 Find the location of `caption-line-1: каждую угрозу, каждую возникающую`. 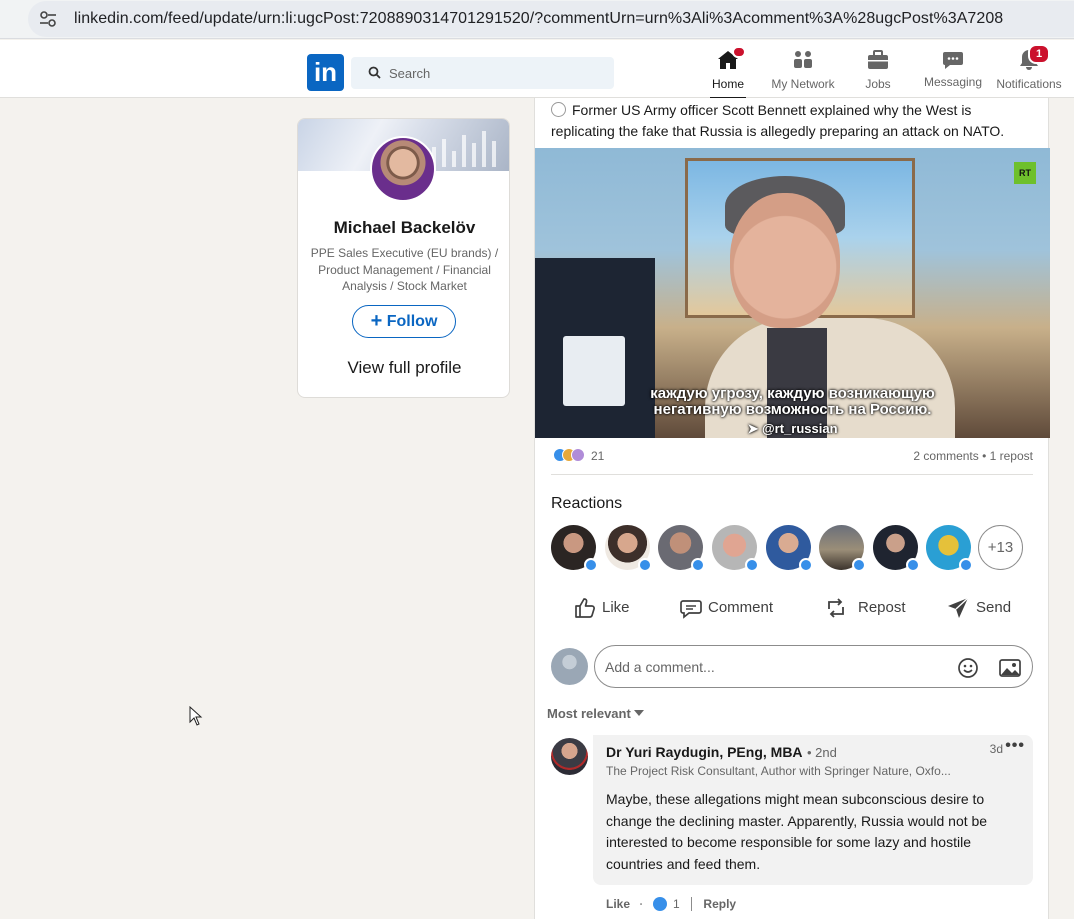

caption-line-1: каждую угрозу, каждую возникающую is located at coordinates (792, 393).